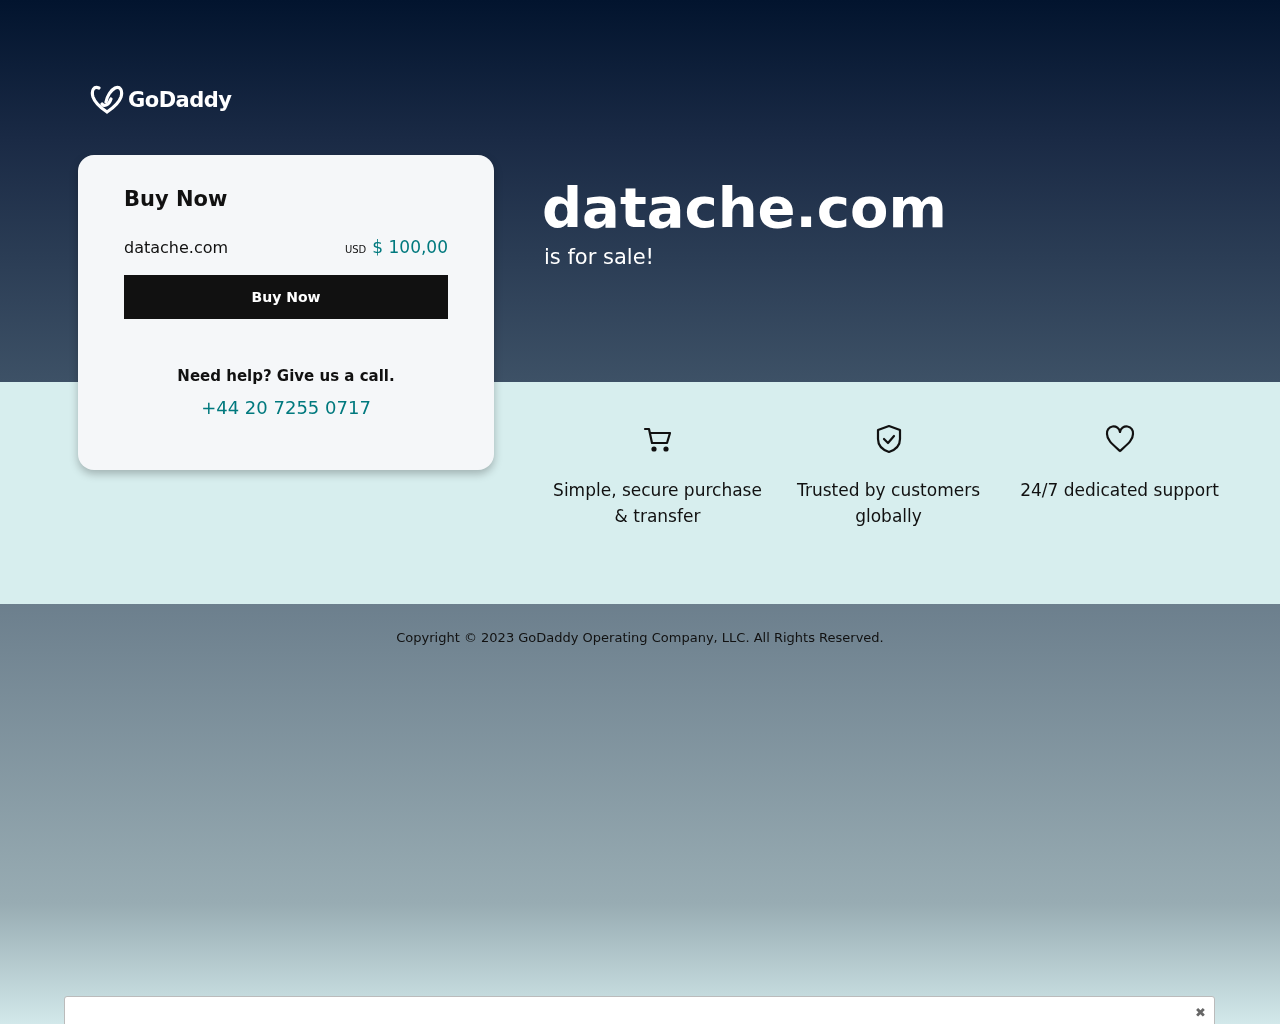 The image size is (1280, 1024). I want to click on heart-icon, so click(1119, 438).